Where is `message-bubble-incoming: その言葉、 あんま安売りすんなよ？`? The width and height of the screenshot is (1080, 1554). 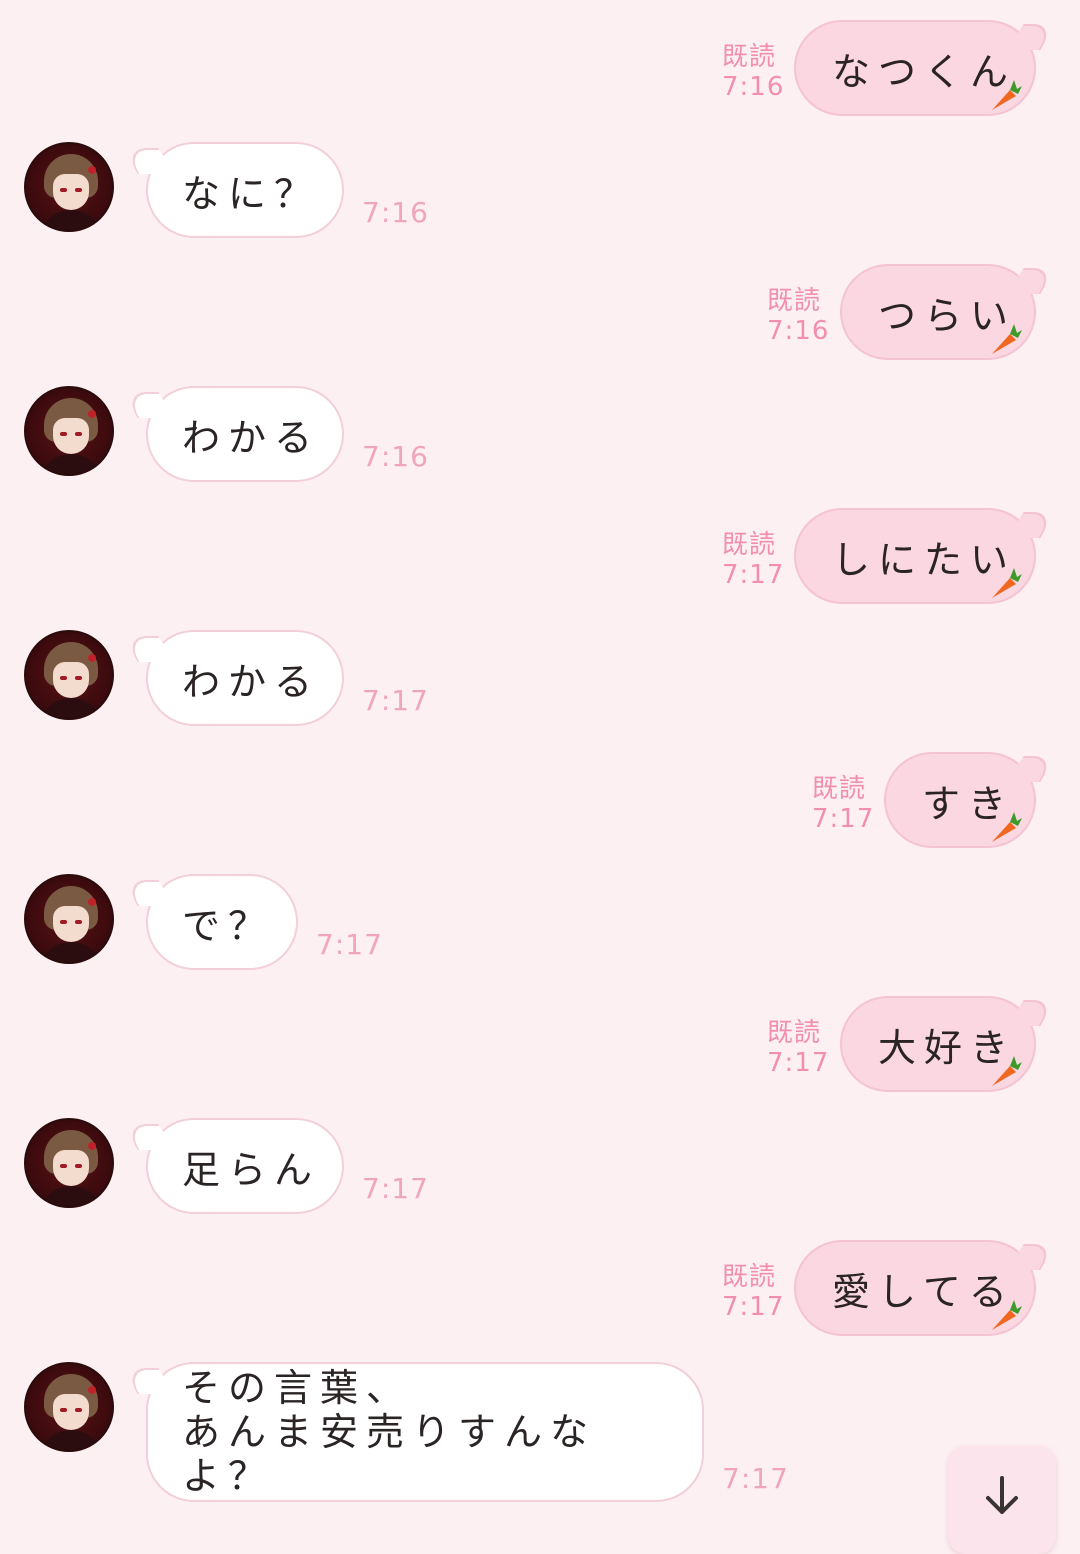
message-bubble-incoming: その言葉、 あんま安売りすんなよ？ is located at coordinates (413, 1432).